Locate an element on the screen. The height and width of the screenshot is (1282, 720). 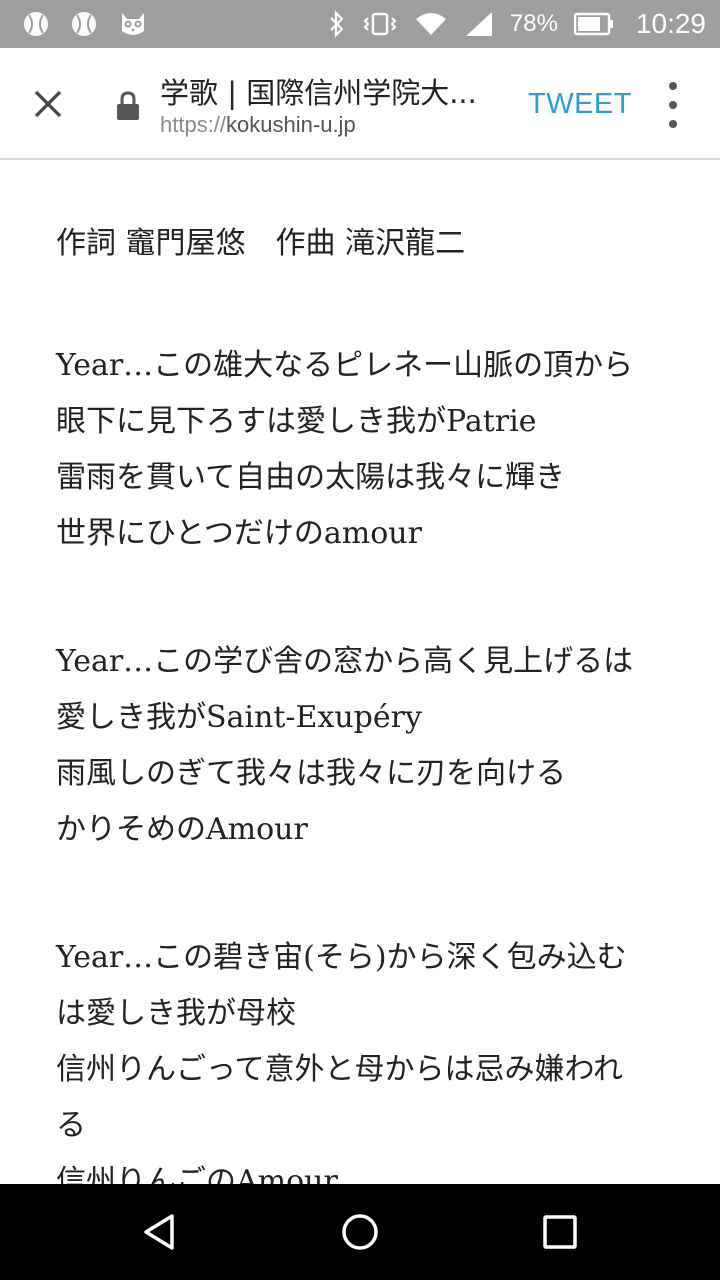
lock-icon is located at coordinates (128, 105).